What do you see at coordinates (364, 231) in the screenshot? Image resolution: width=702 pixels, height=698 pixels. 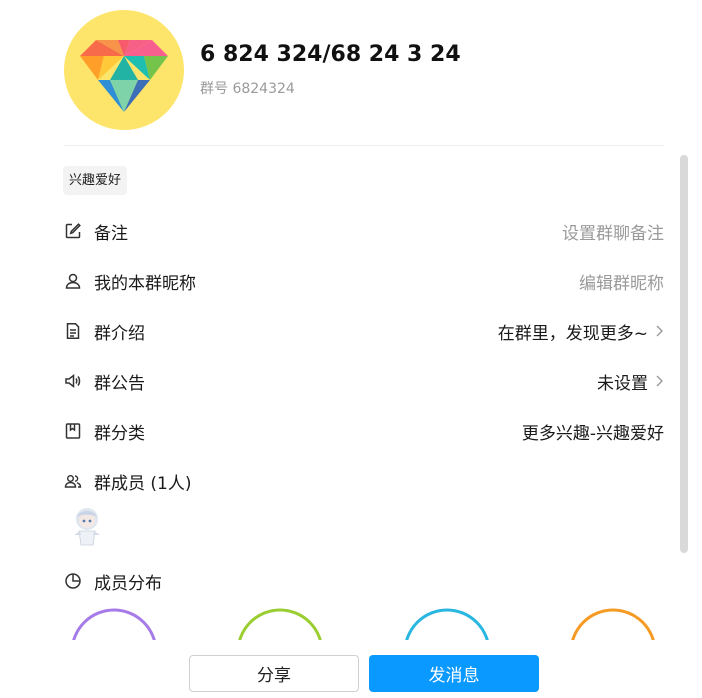 I see `remark-row: 备注 设置群聊备注` at bounding box center [364, 231].